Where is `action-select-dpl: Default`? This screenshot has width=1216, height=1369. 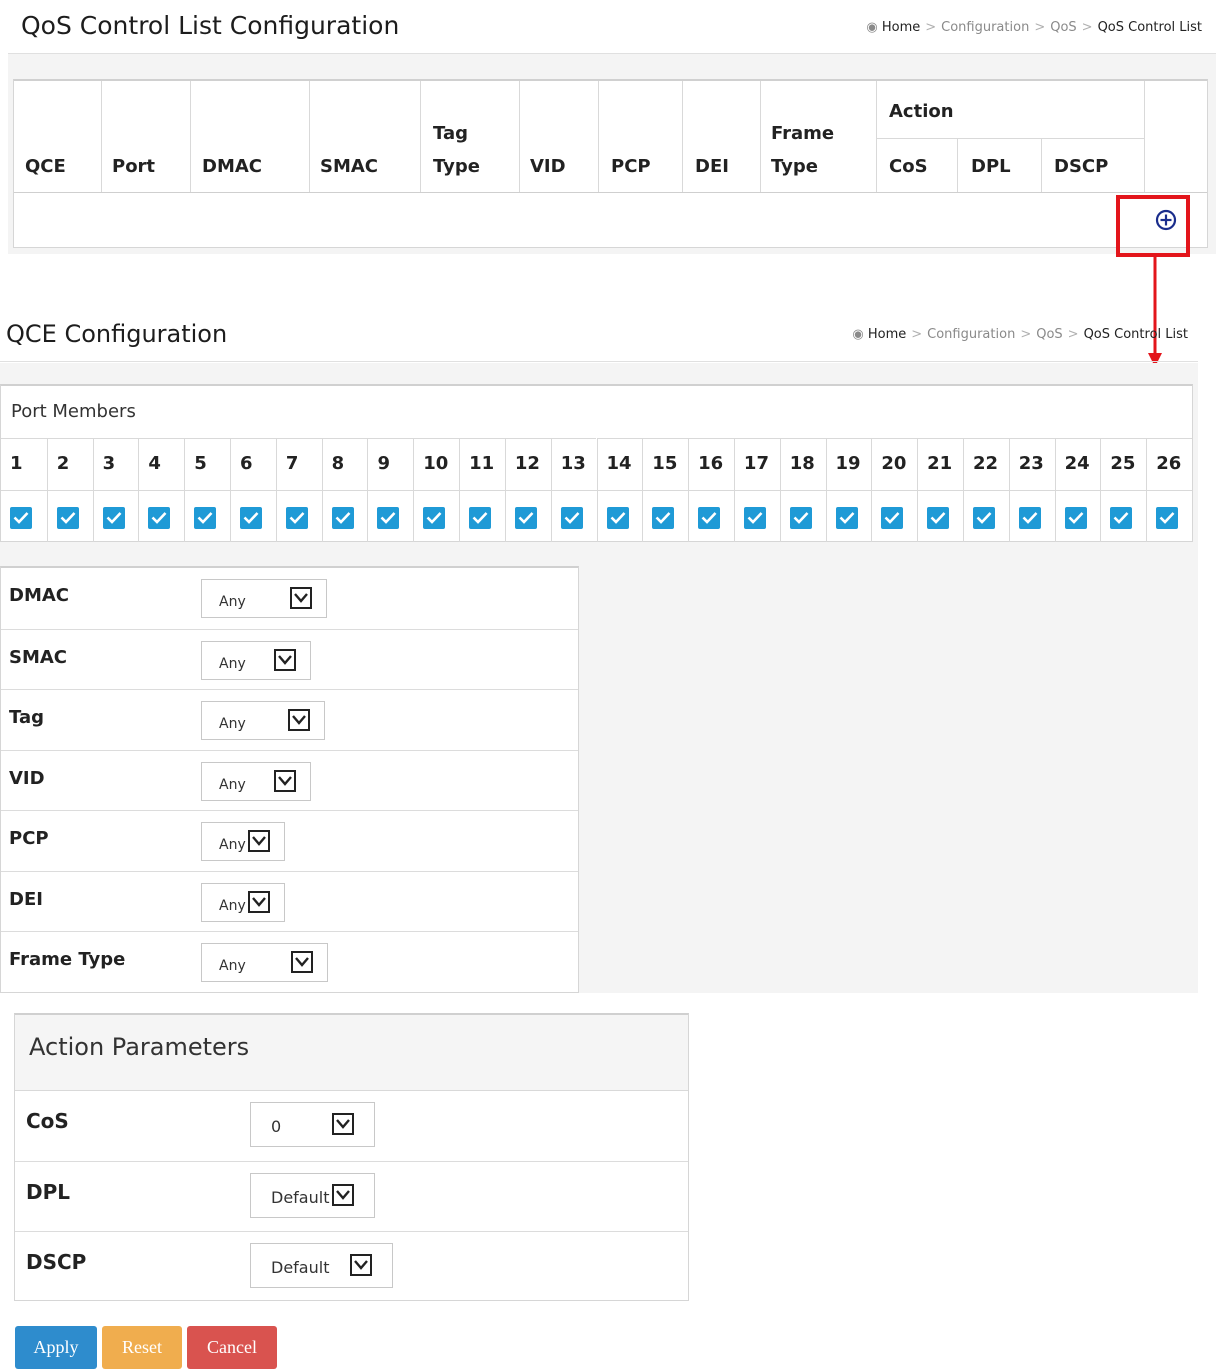 action-select-dpl: Default is located at coordinates (312, 1195).